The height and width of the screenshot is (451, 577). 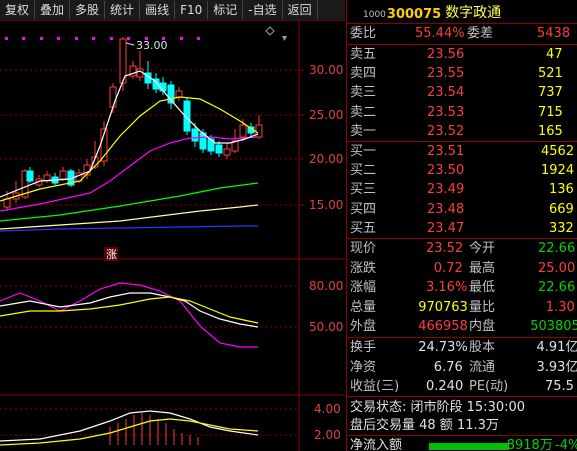 What do you see at coordinates (557, 248) in the screenshot?
I see `quote-value: 22.66` at bounding box center [557, 248].